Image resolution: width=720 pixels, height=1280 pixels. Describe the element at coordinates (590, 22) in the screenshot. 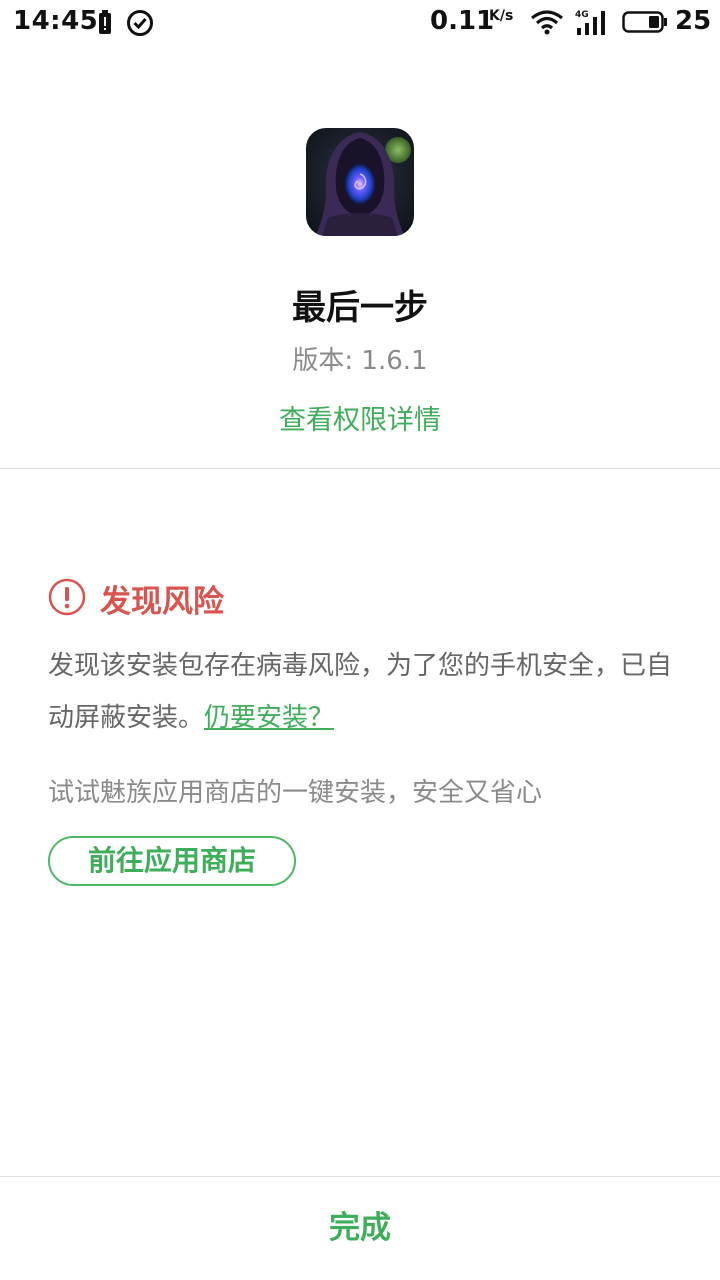

I see `cell-signal-icon: 4G` at that location.